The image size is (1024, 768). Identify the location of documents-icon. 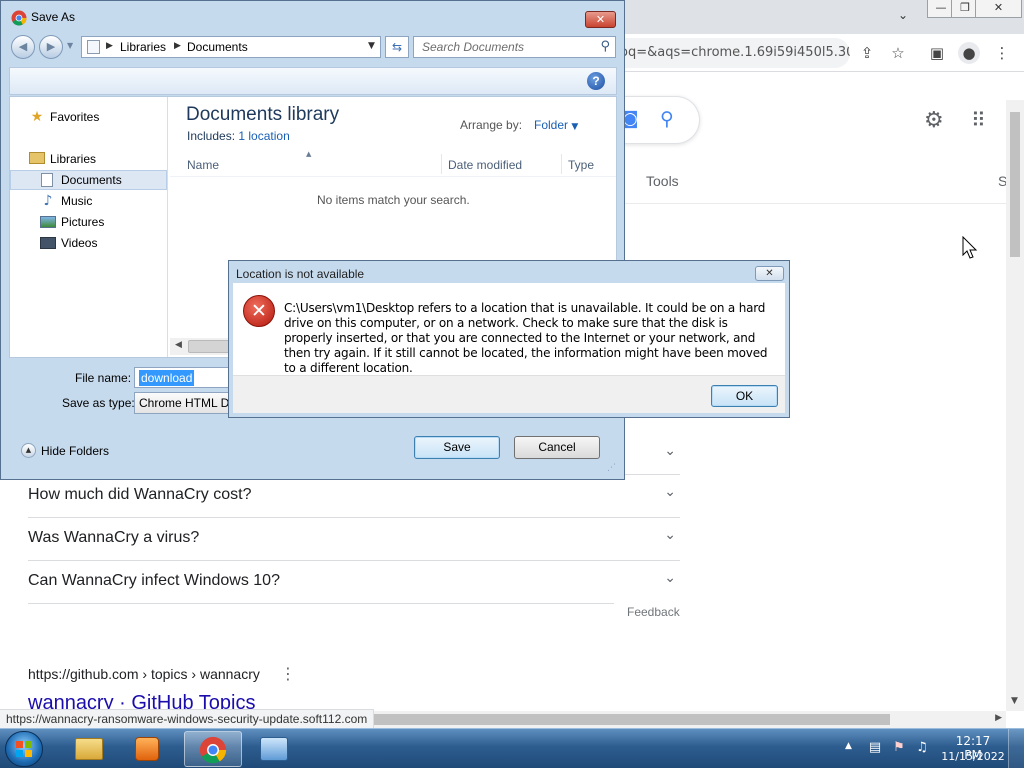
(47, 180).